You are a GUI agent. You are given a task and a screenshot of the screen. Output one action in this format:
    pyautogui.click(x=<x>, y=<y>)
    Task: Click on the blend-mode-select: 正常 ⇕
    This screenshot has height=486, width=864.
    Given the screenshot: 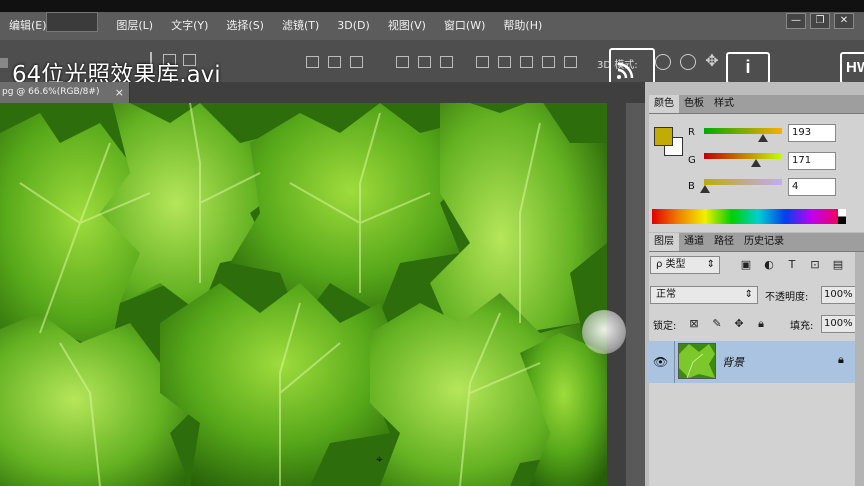 What is the action you would take?
    pyautogui.click(x=704, y=295)
    